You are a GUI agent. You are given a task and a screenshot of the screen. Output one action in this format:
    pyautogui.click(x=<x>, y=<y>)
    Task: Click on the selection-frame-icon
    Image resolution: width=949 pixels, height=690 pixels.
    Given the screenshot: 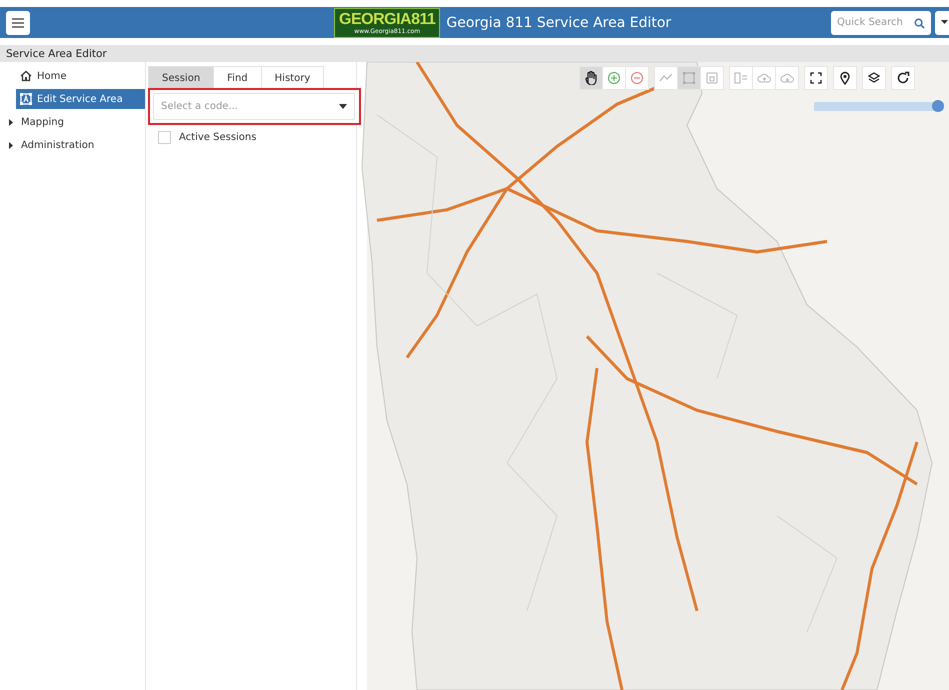 What is the action you would take?
    pyautogui.click(x=689, y=78)
    